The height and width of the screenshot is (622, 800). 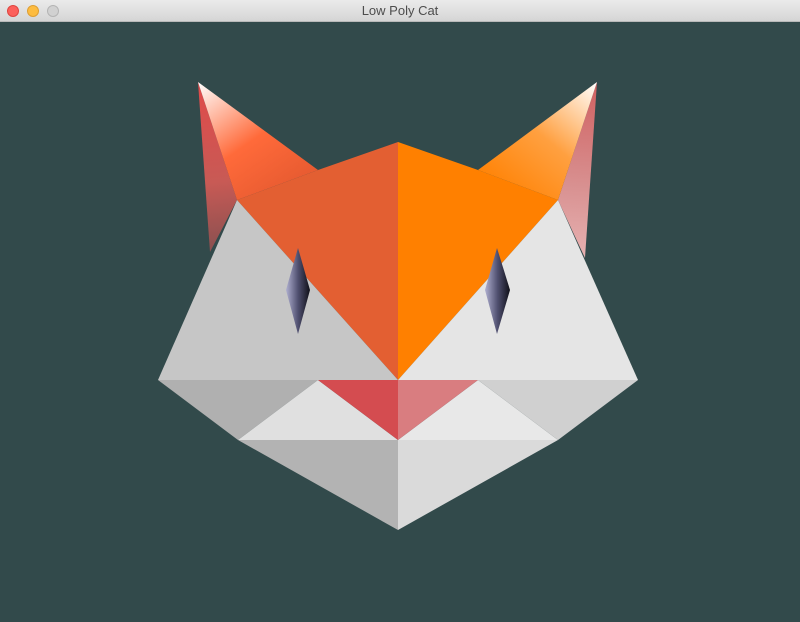 I want to click on chin-left, so click(x=318, y=485).